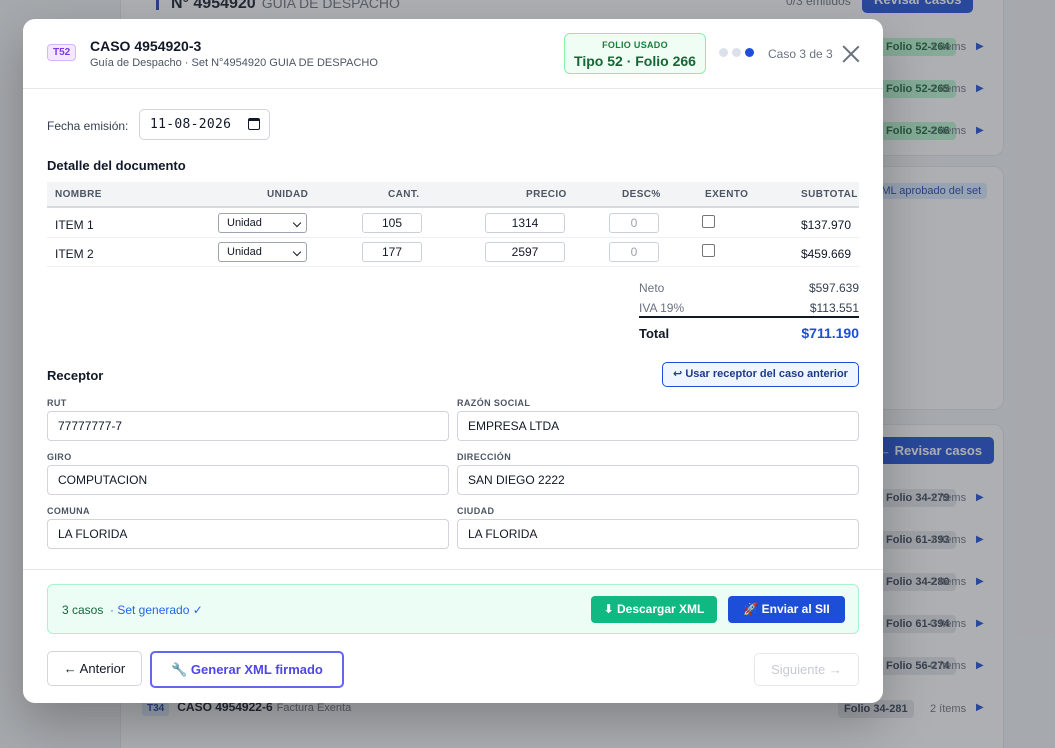 This screenshot has width=1055, height=748. I want to click on folio-used-label: FOLIO USADO, so click(635, 45).